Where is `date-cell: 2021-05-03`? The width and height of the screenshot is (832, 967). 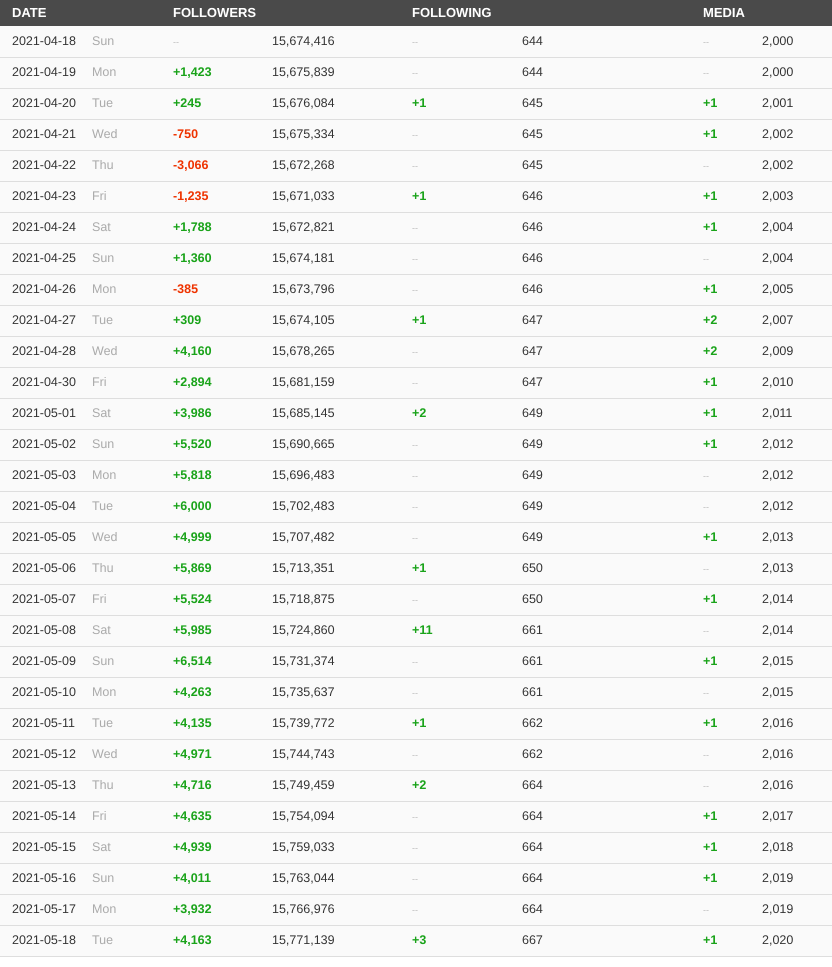 date-cell: 2021-05-03 is located at coordinates (44, 475).